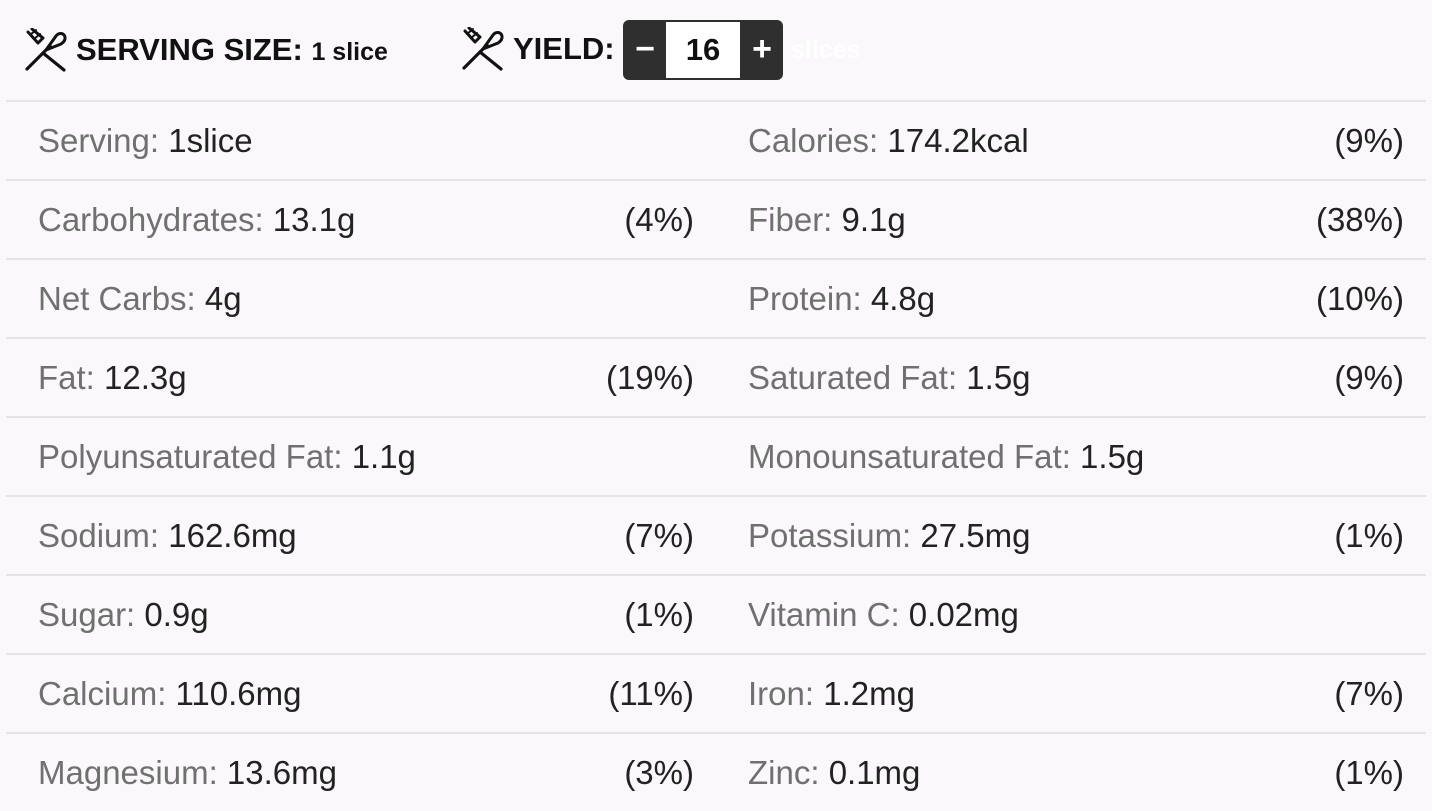 The width and height of the screenshot is (1432, 811). Describe the element at coordinates (99, 140) in the screenshot. I see `nutrient-label: Serving:` at that location.